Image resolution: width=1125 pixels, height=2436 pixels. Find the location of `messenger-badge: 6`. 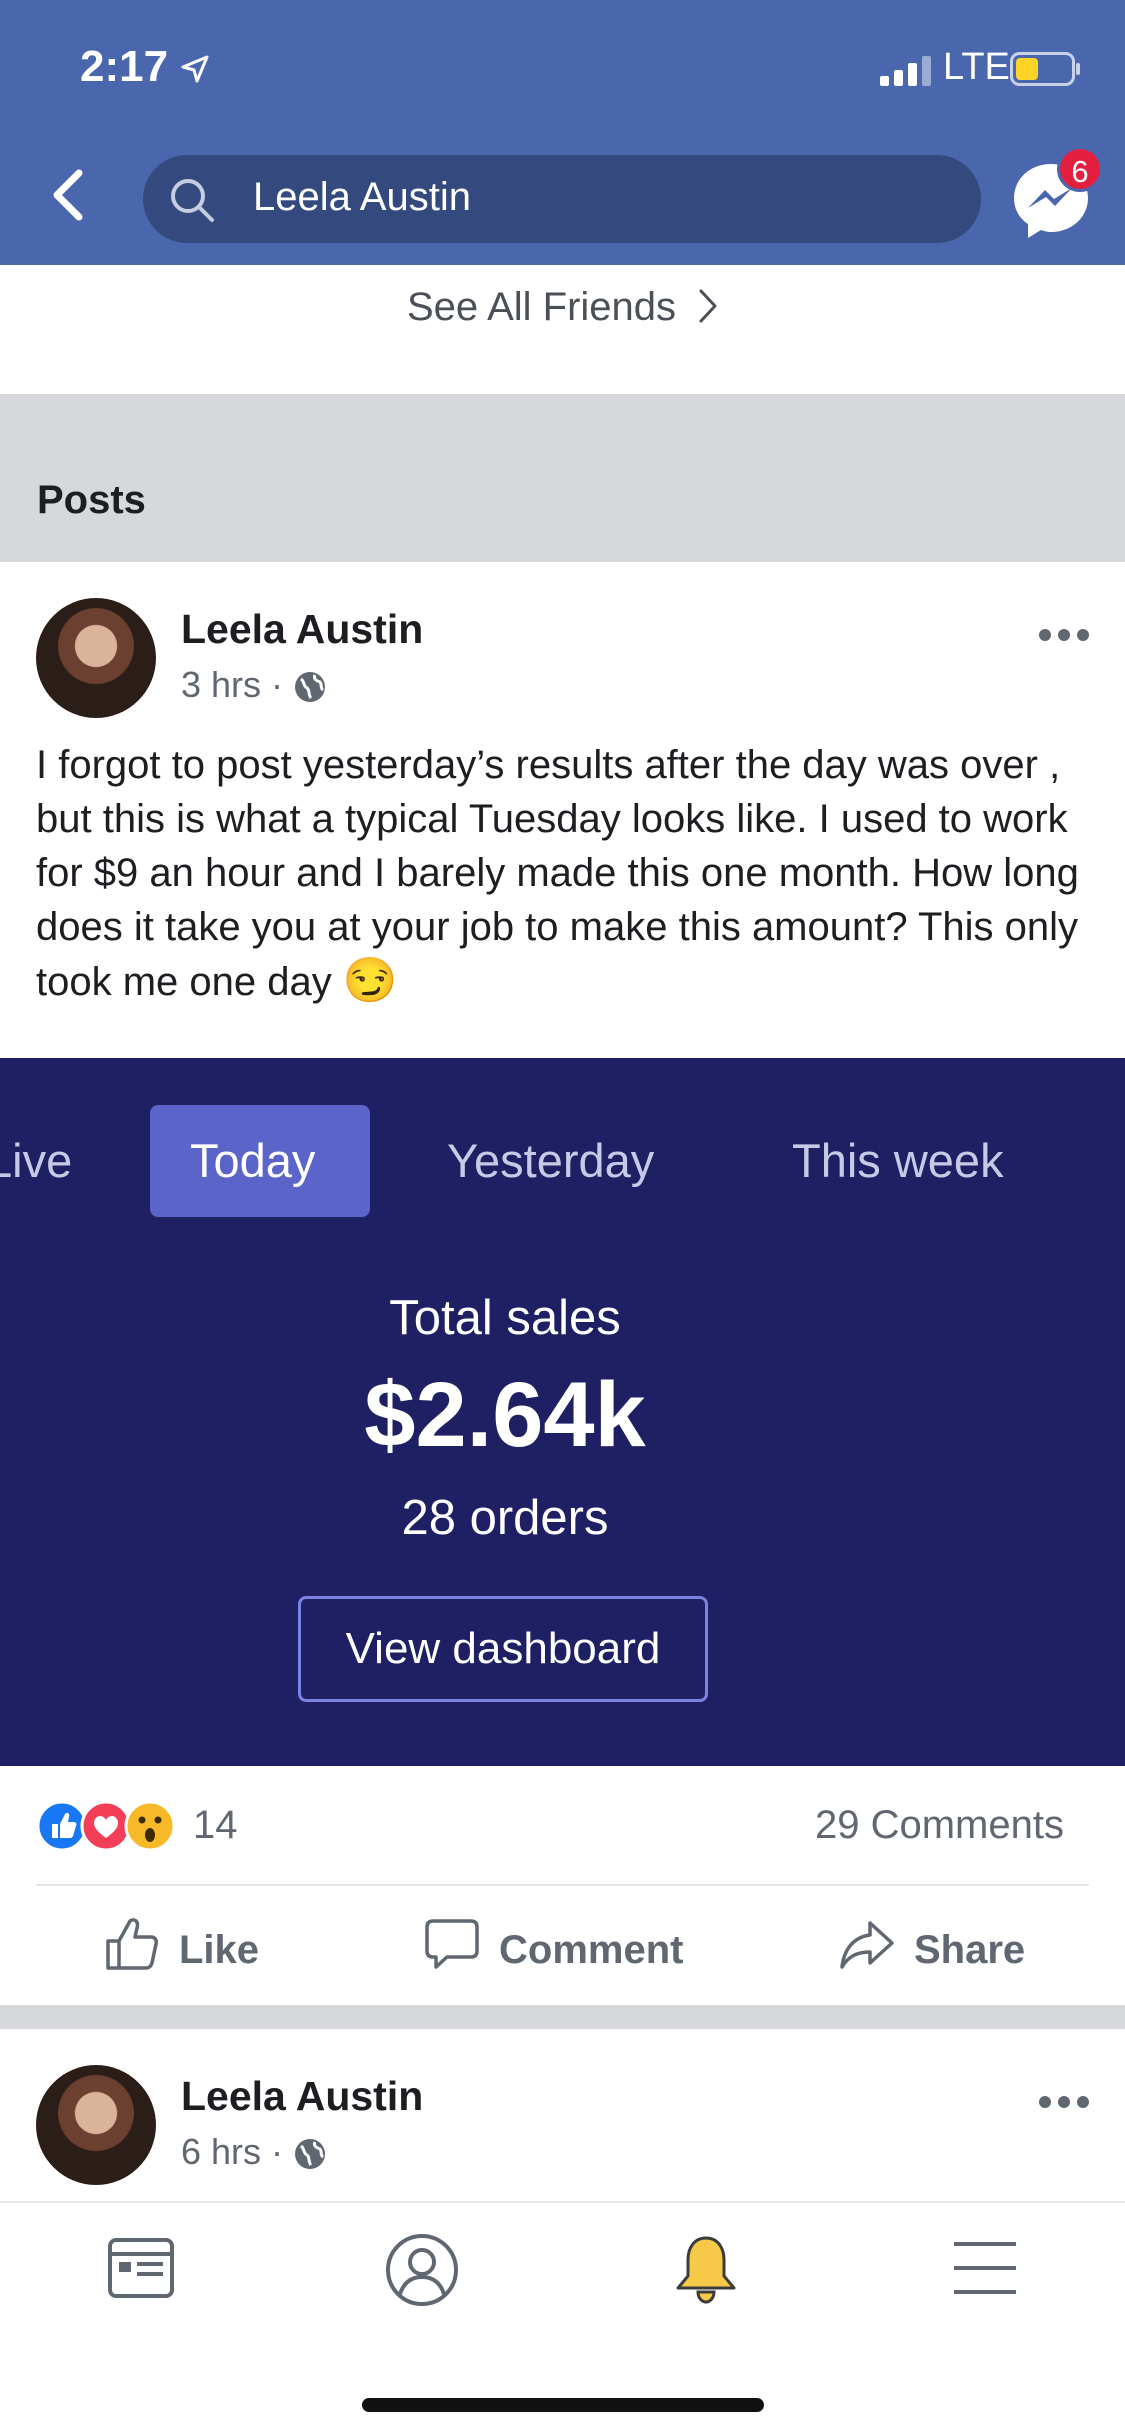

messenger-badge: 6 is located at coordinates (1080, 169).